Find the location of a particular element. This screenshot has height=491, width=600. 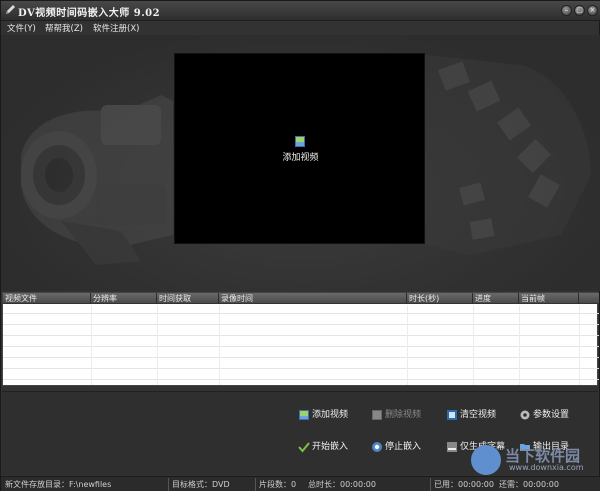

table-header: 视频文件 分辨率 时间获取 录像时间 时长(秒) 进度 当前帧 is located at coordinates (301, 298).